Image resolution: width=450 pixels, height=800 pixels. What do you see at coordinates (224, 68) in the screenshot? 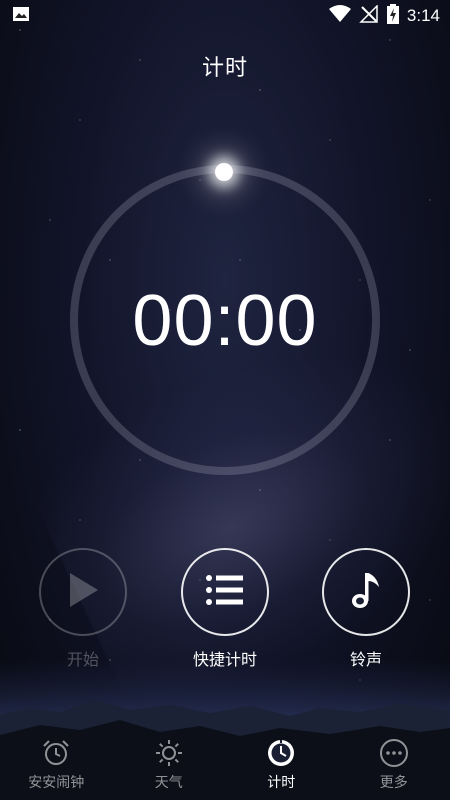
I see `page-title: 计时` at bounding box center [224, 68].